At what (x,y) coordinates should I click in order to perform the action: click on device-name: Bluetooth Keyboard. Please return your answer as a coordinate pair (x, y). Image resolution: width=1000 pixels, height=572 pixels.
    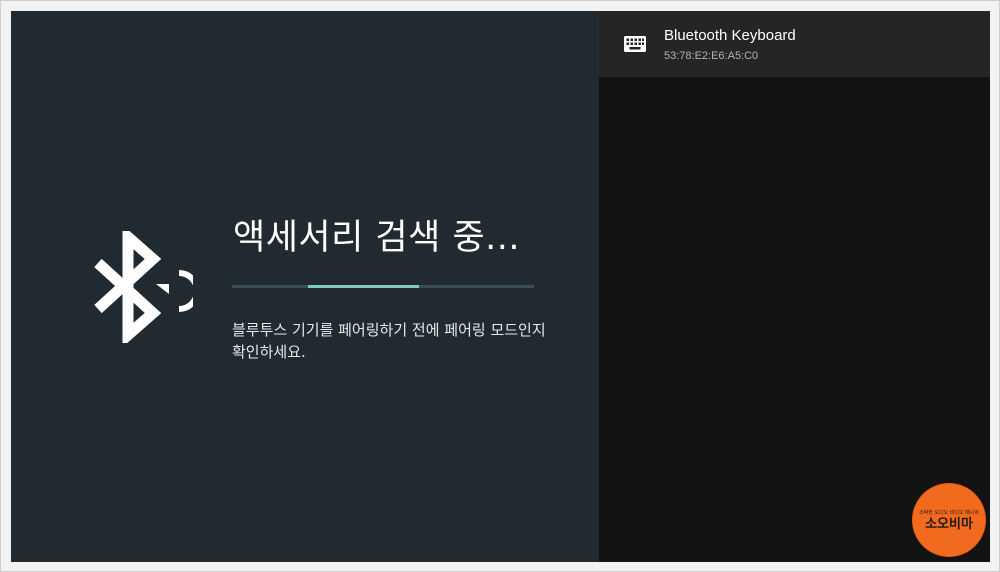
    Looking at the image, I should click on (730, 35).